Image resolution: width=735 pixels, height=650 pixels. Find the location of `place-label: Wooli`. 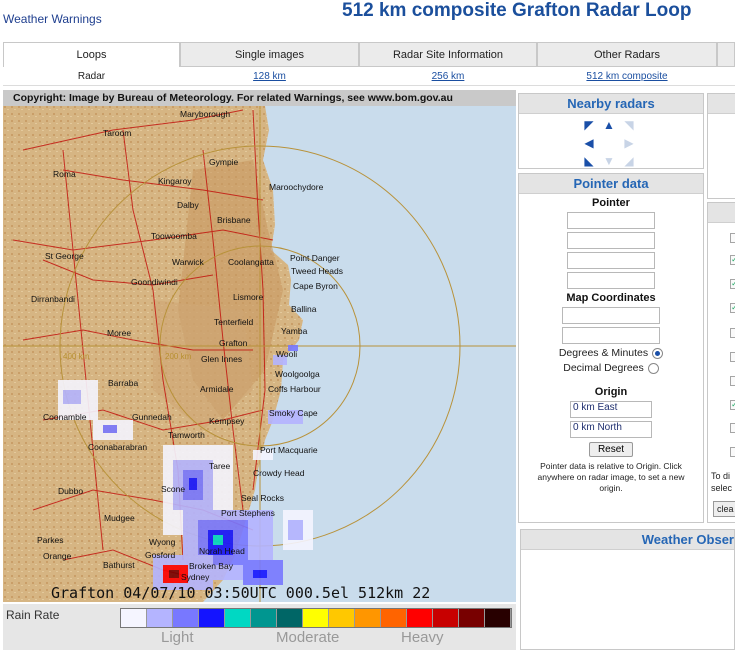

place-label: Wooli is located at coordinates (287, 354).